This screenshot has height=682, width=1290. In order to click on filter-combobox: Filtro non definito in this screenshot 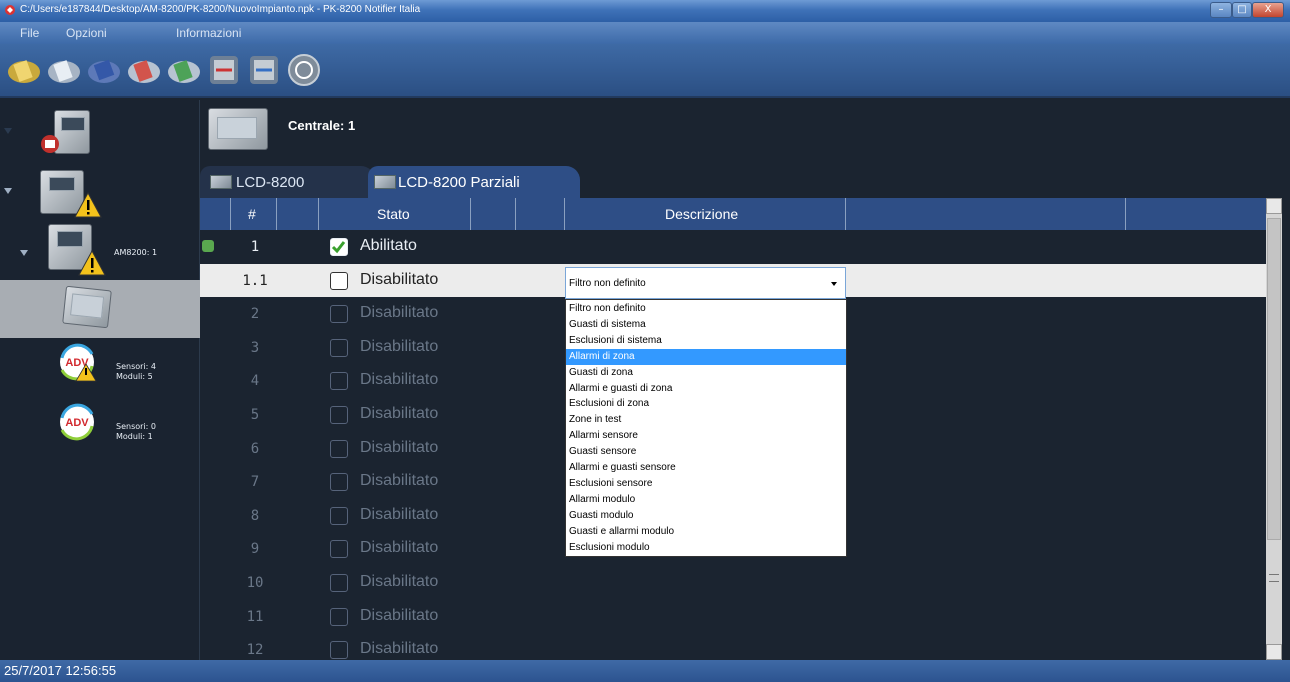, I will do `click(705, 283)`.